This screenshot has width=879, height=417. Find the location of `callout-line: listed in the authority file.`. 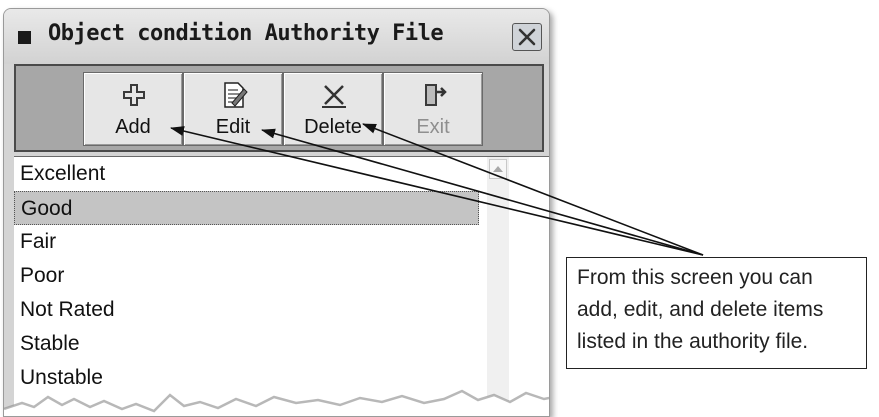

callout-line: listed in the authority file. is located at coordinates (693, 341).